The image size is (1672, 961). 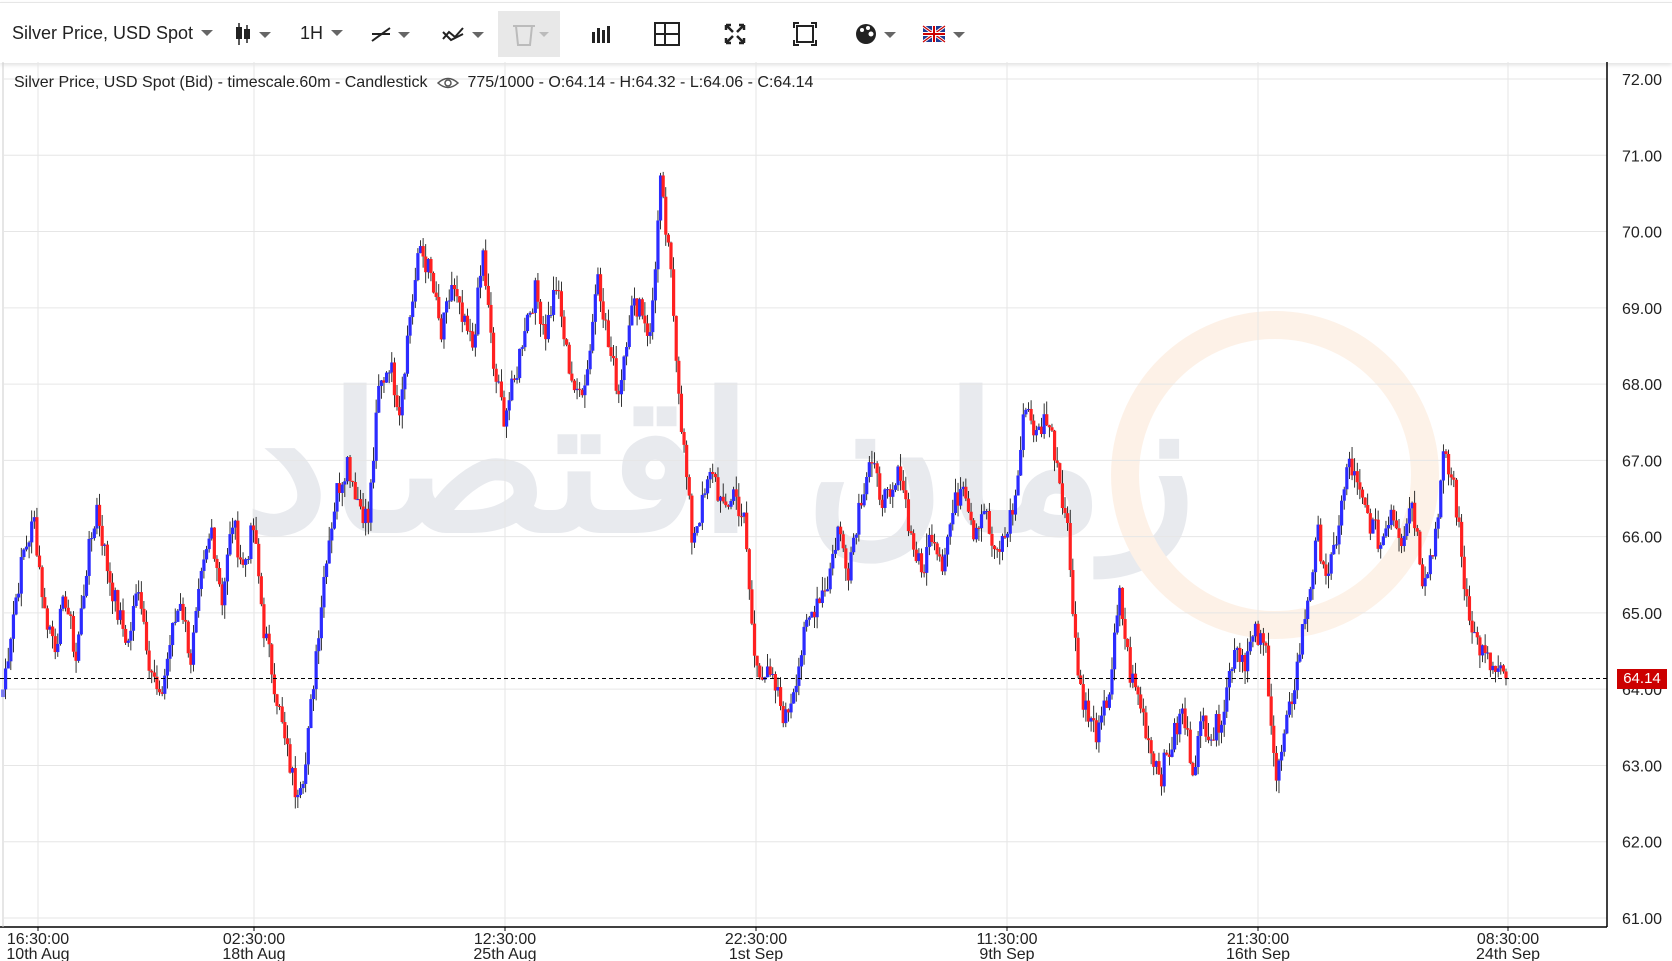 What do you see at coordinates (1642, 678) in the screenshot?
I see `current-price-label: 64.14` at bounding box center [1642, 678].